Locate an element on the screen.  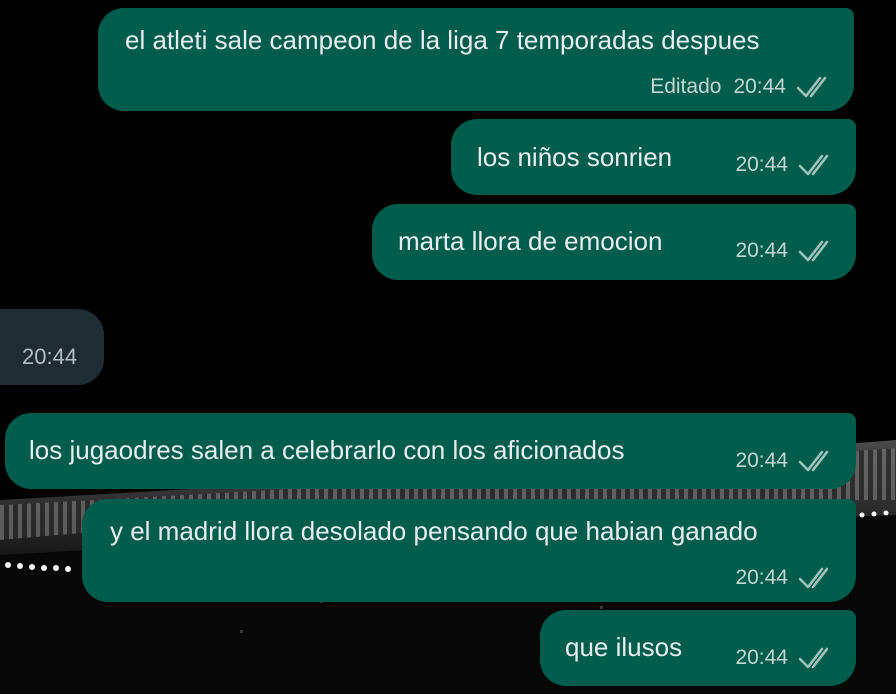
message-time-5: 20:44 is located at coordinates (761, 577).